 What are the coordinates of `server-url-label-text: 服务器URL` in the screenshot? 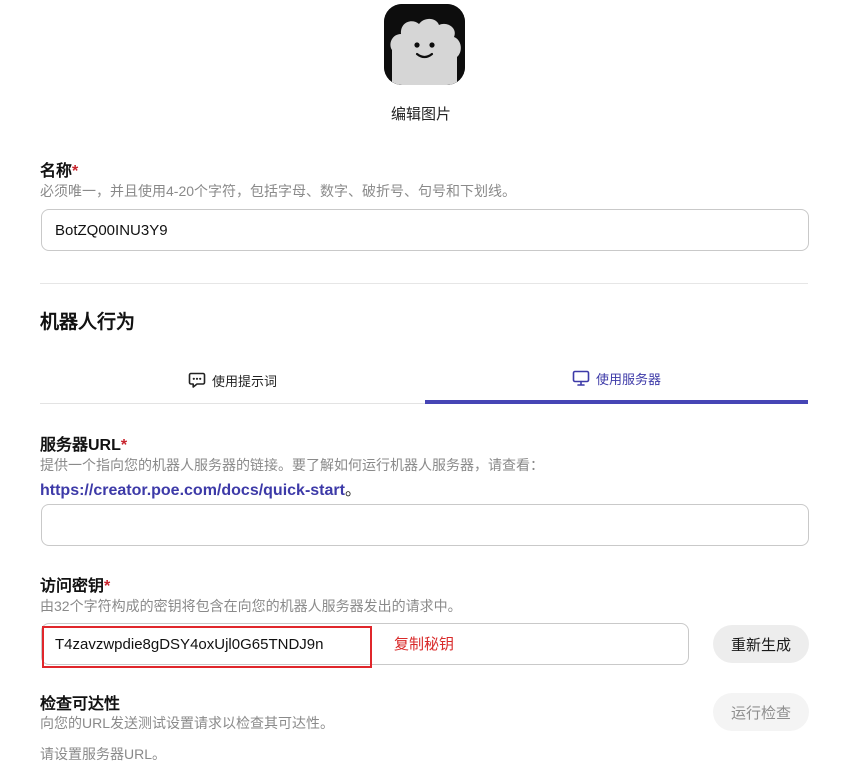 It's located at (80, 445).